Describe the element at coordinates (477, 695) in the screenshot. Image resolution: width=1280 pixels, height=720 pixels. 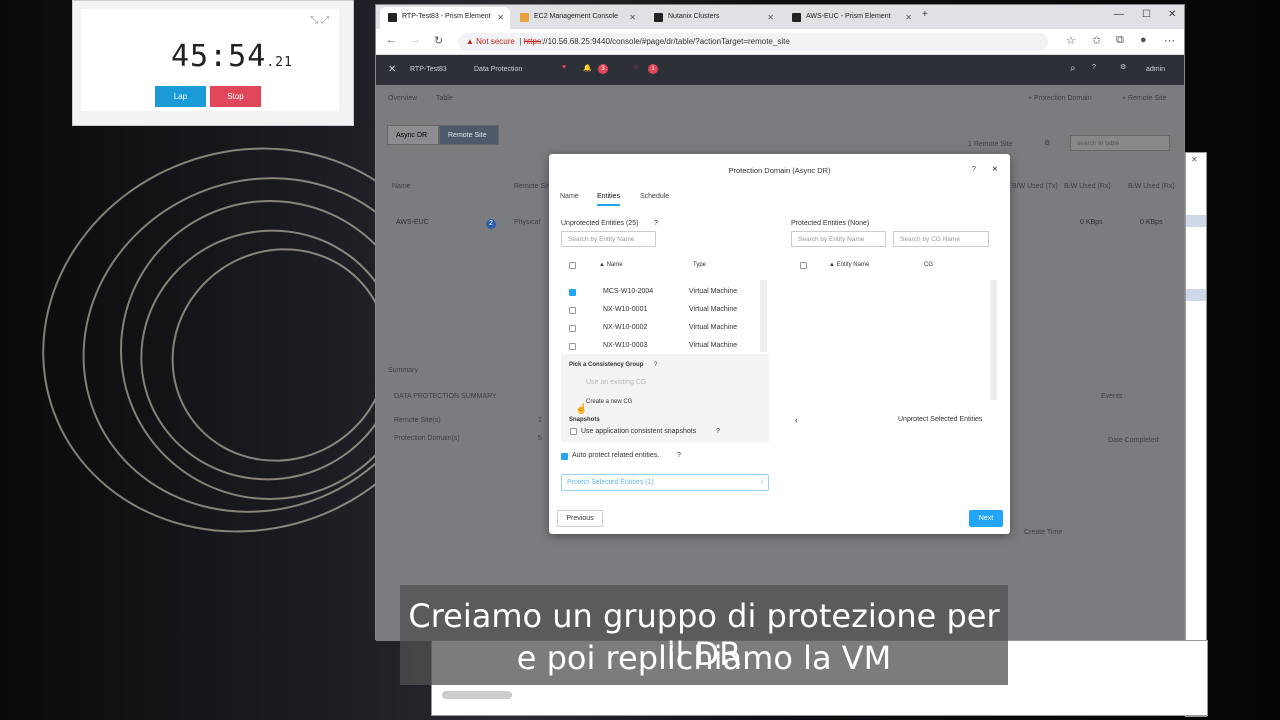
I see `horizontal-scrollbar` at that location.